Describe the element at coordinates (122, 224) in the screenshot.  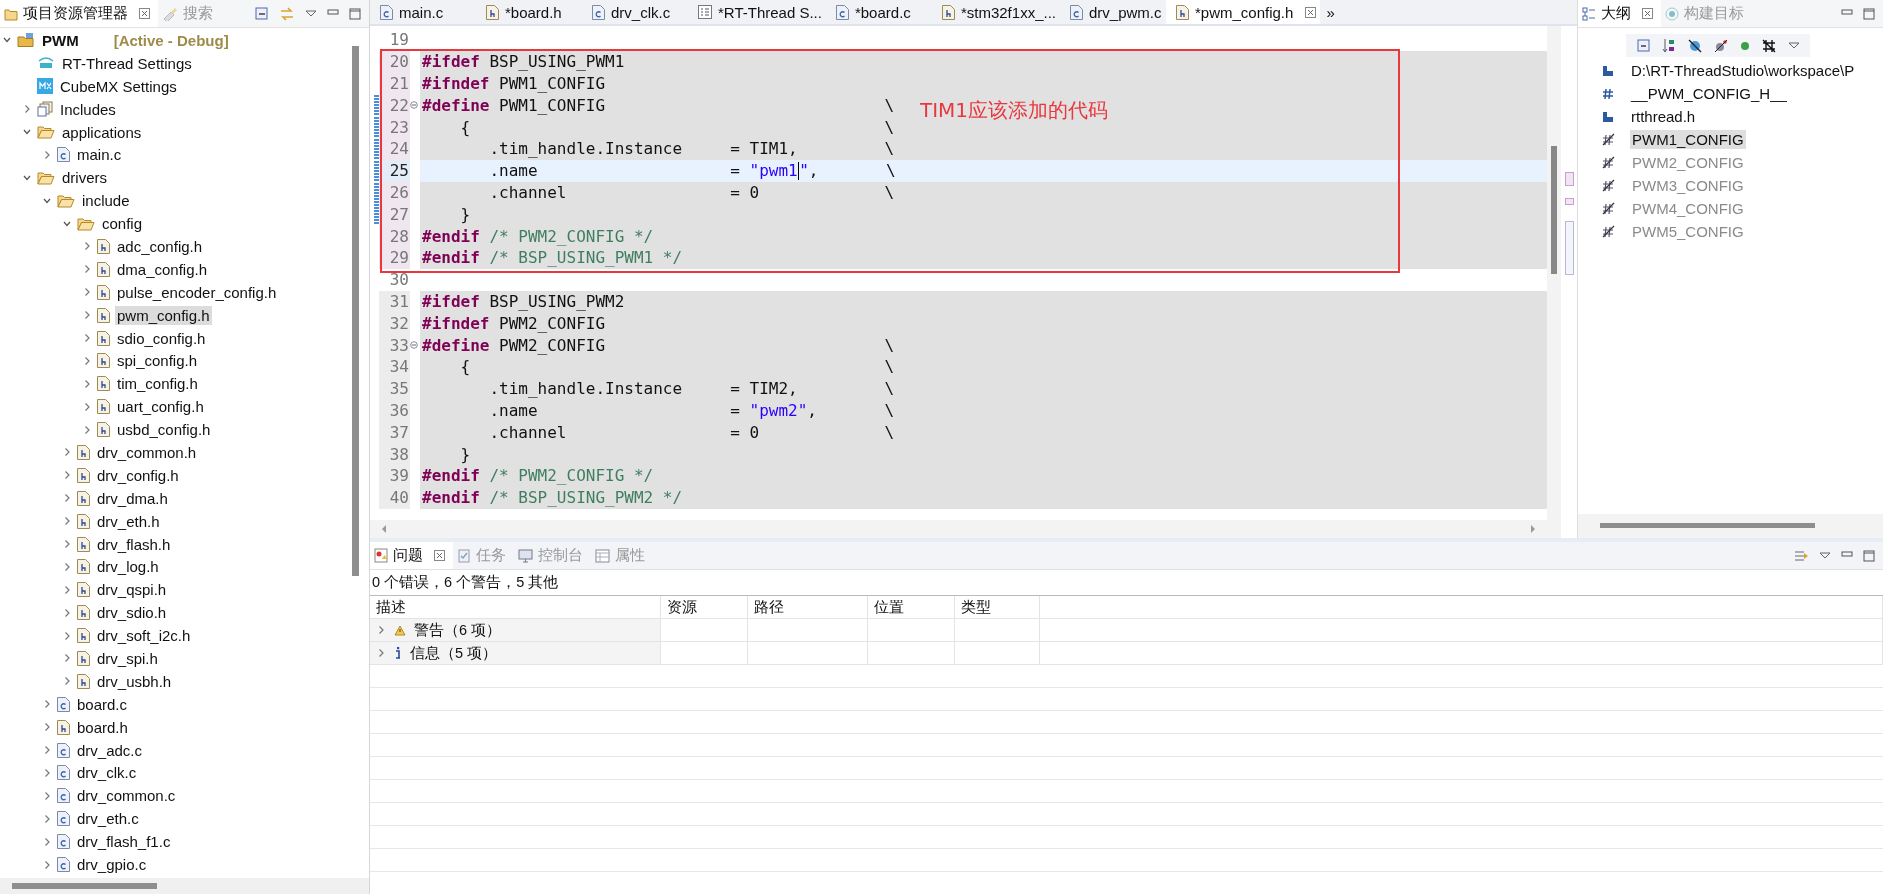
I see `tree-item: config` at that location.